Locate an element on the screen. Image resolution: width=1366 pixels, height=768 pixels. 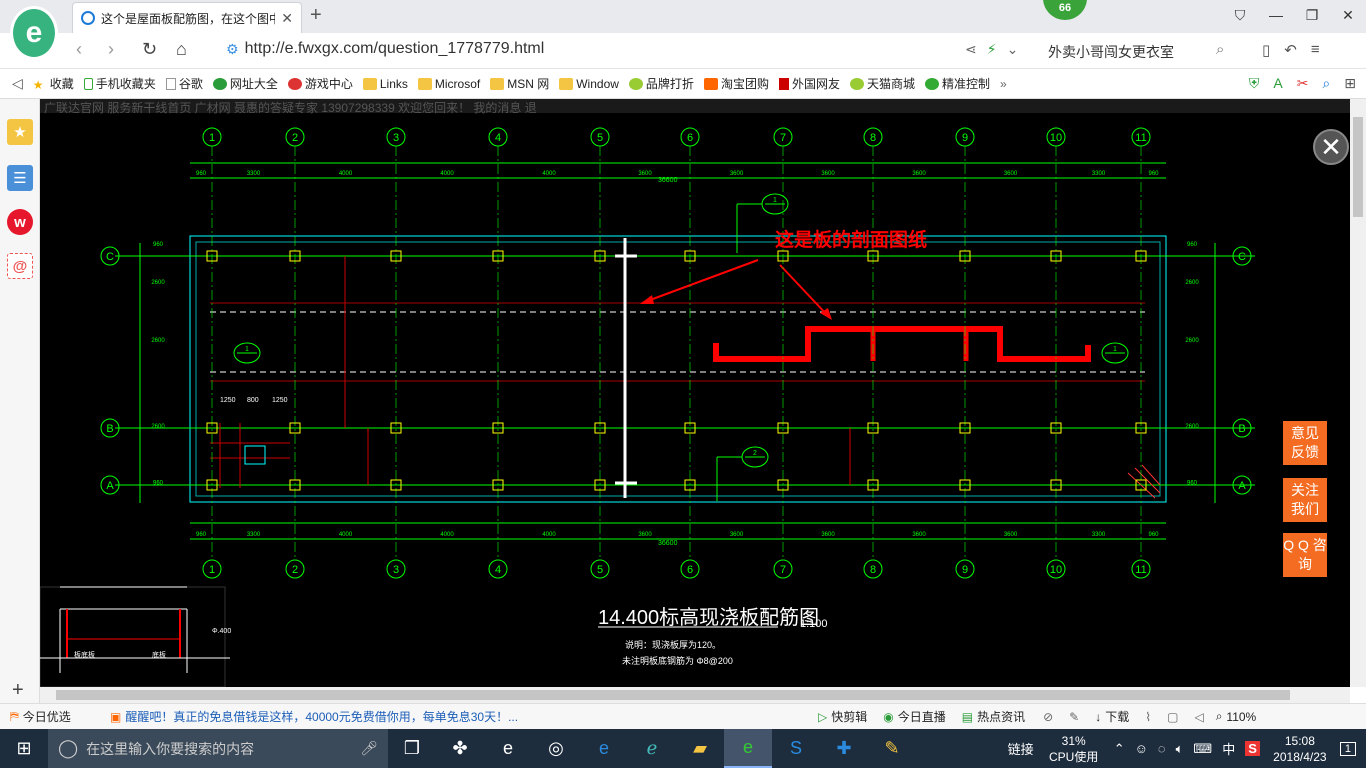
brush-icon: ⌇ is located at coordinates (1148, 717).